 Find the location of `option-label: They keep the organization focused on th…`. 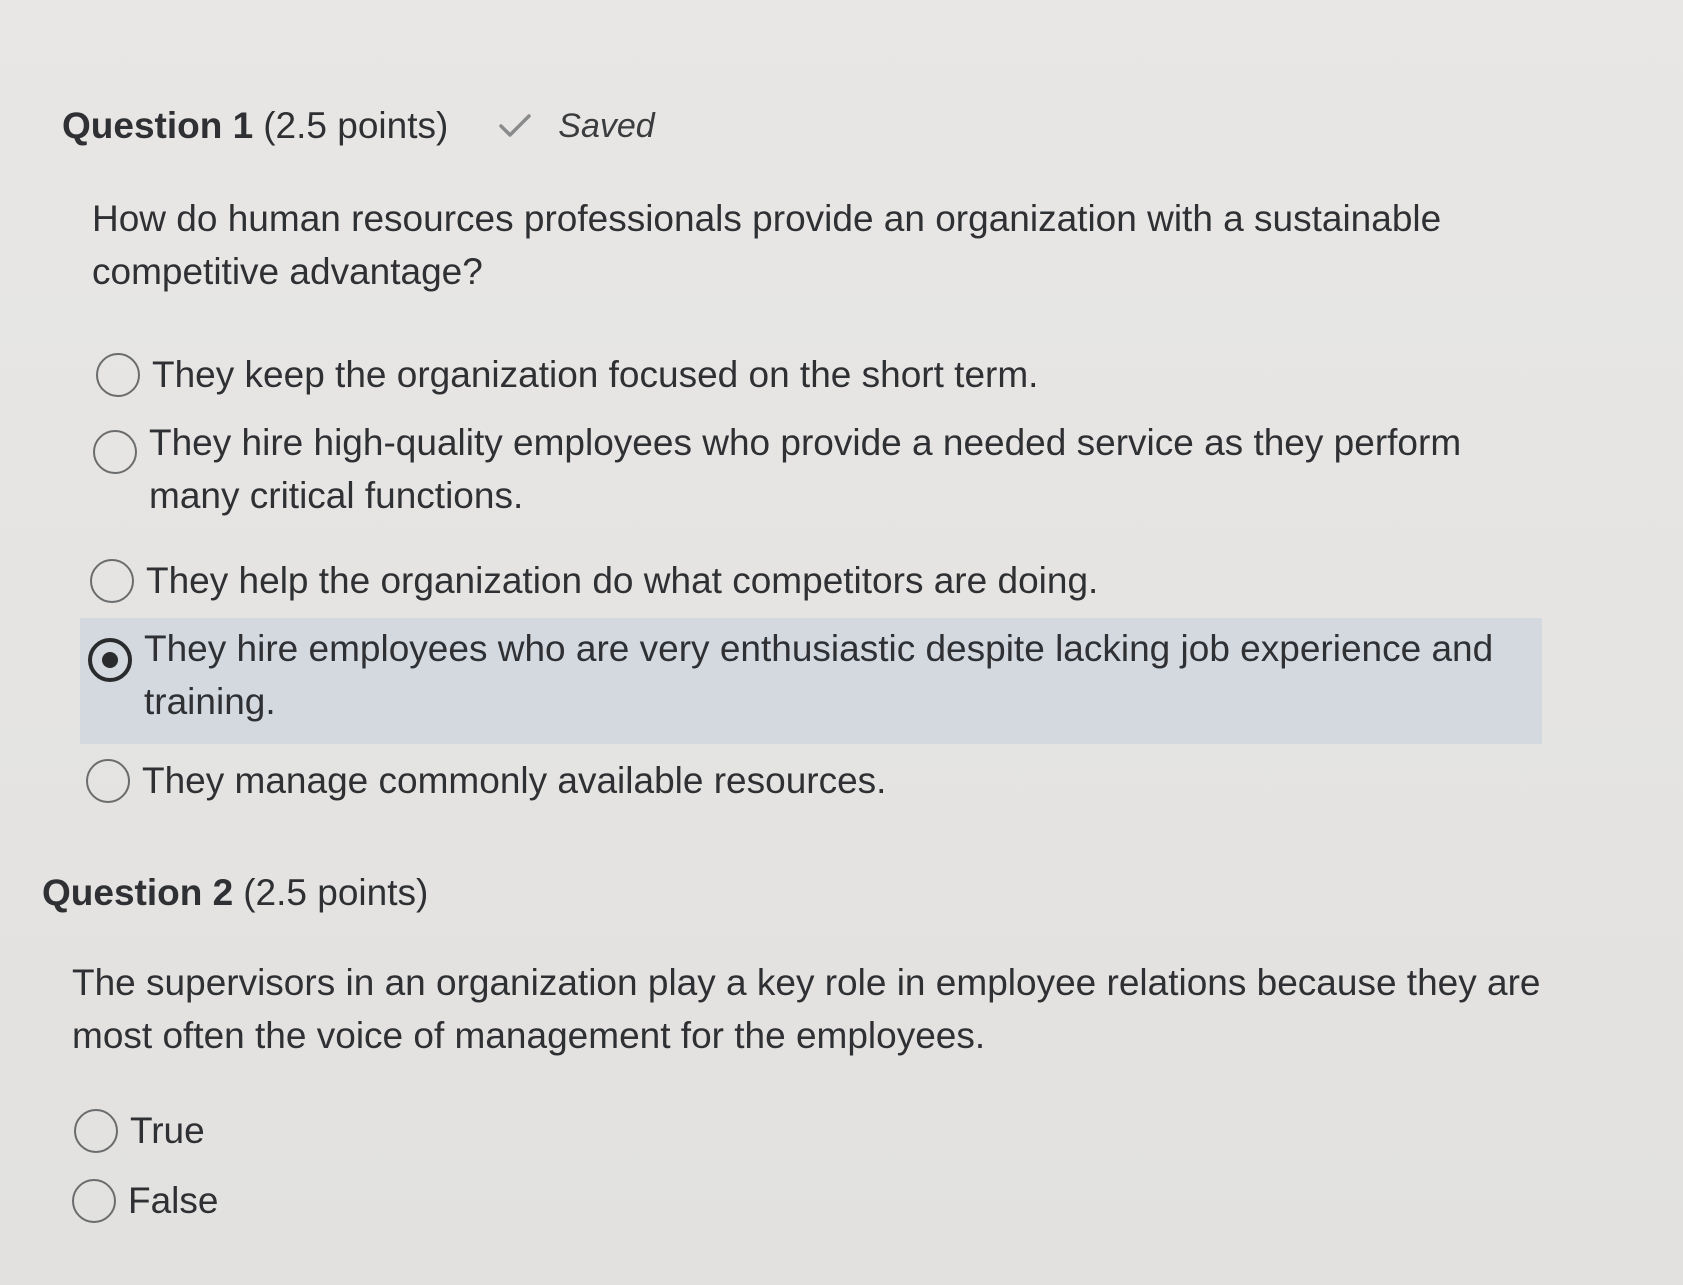

option-label: They keep the organization focused on th… is located at coordinates (595, 374).